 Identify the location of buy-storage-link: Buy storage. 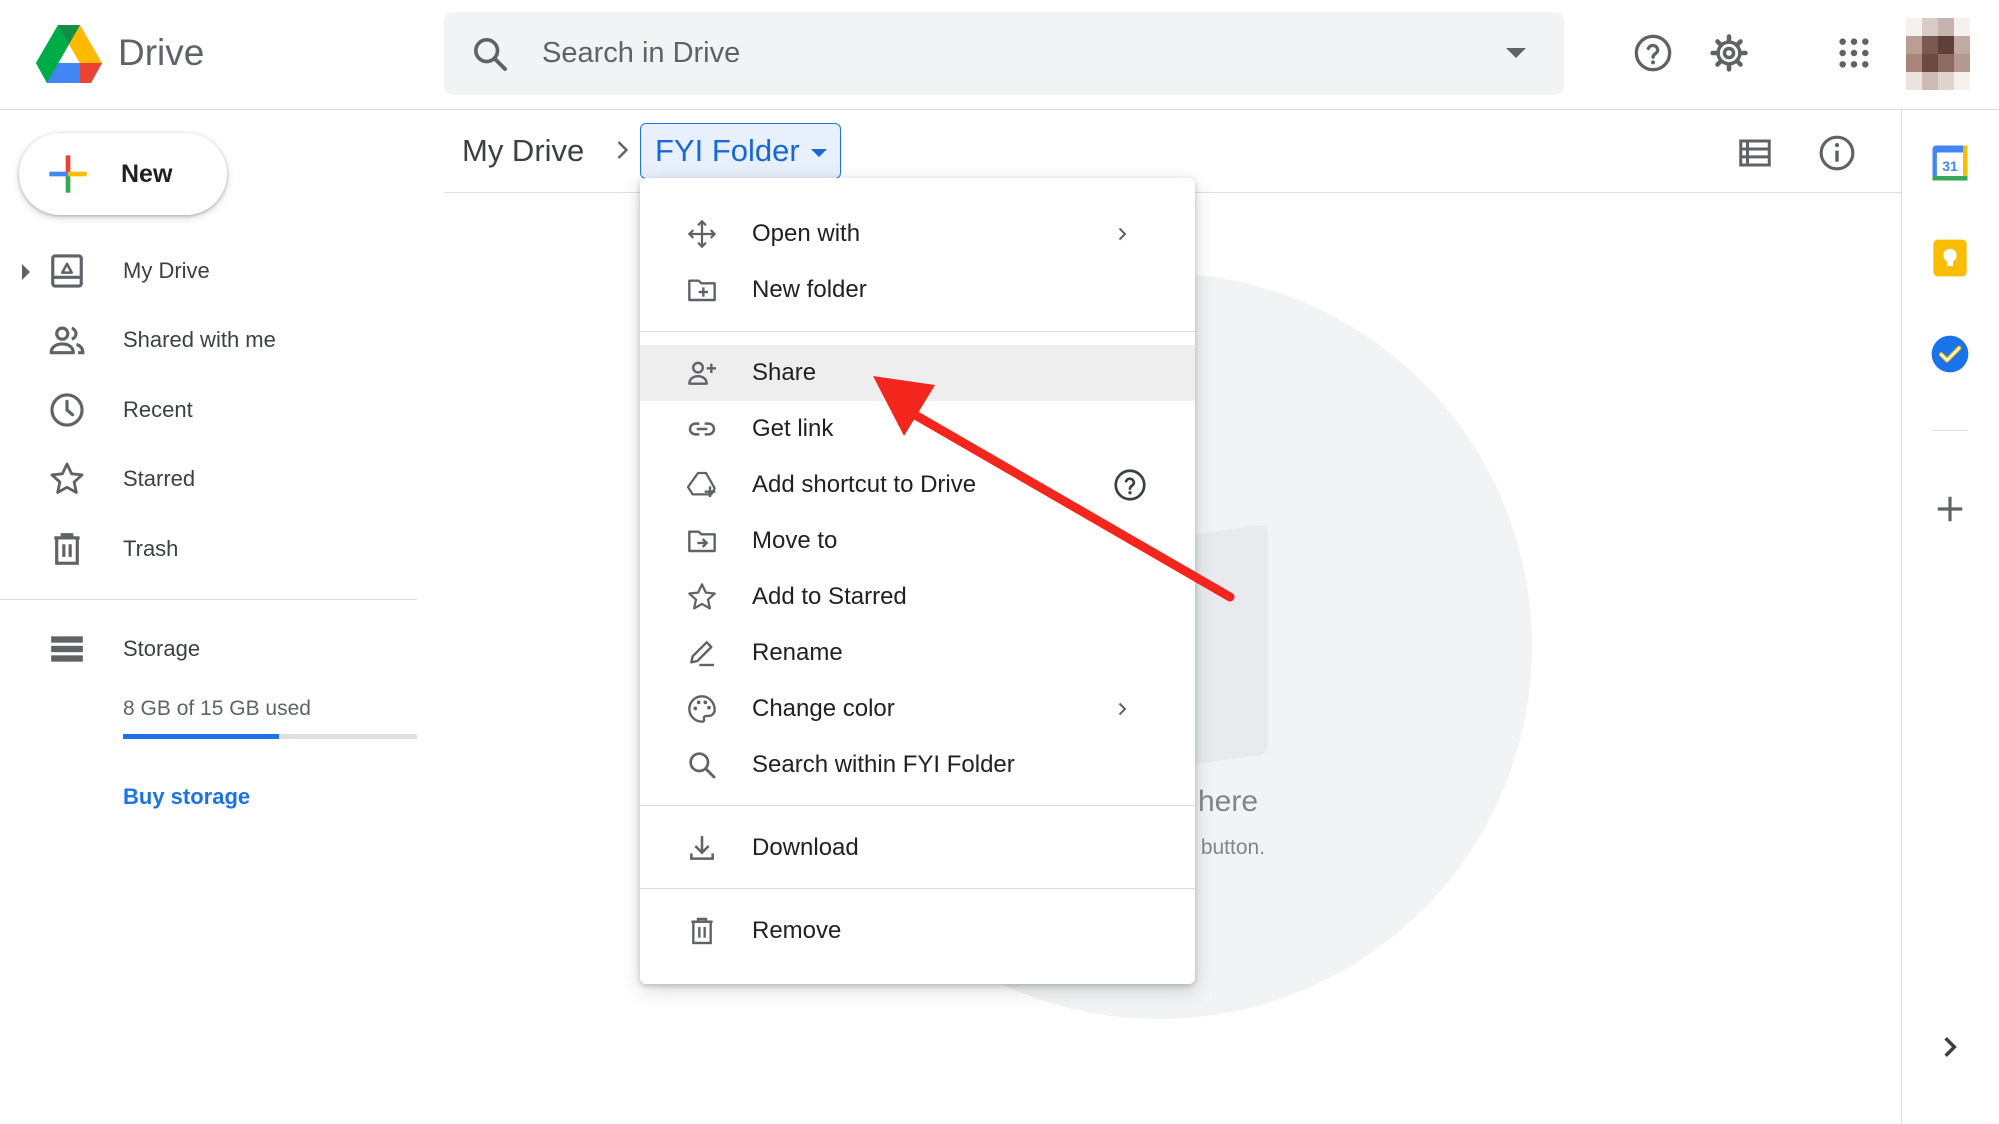
(186, 797).